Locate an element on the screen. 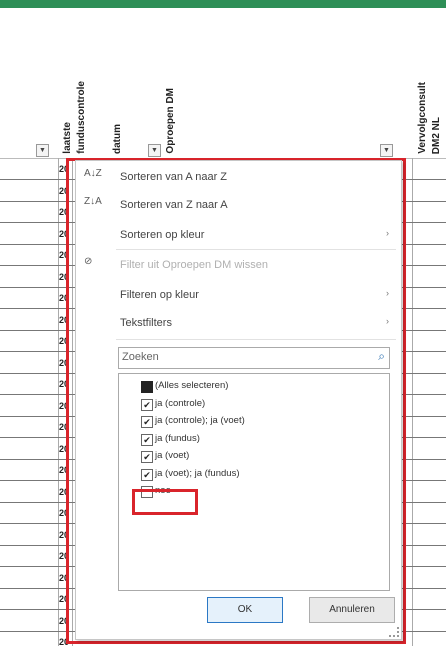  menu-item: ⊘ Filter uit Oproepen DM wissen is located at coordinates (238, 266).